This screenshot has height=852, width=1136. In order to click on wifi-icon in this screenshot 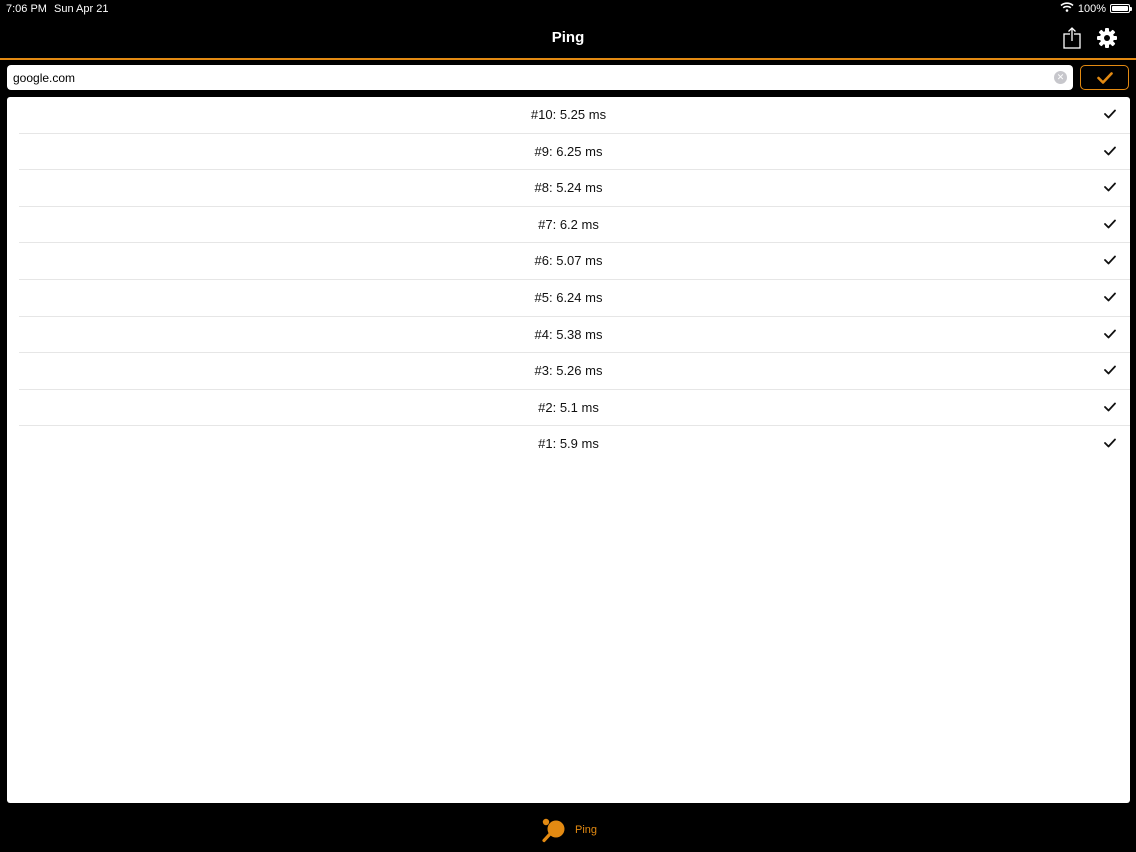, I will do `click(1067, 8)`.